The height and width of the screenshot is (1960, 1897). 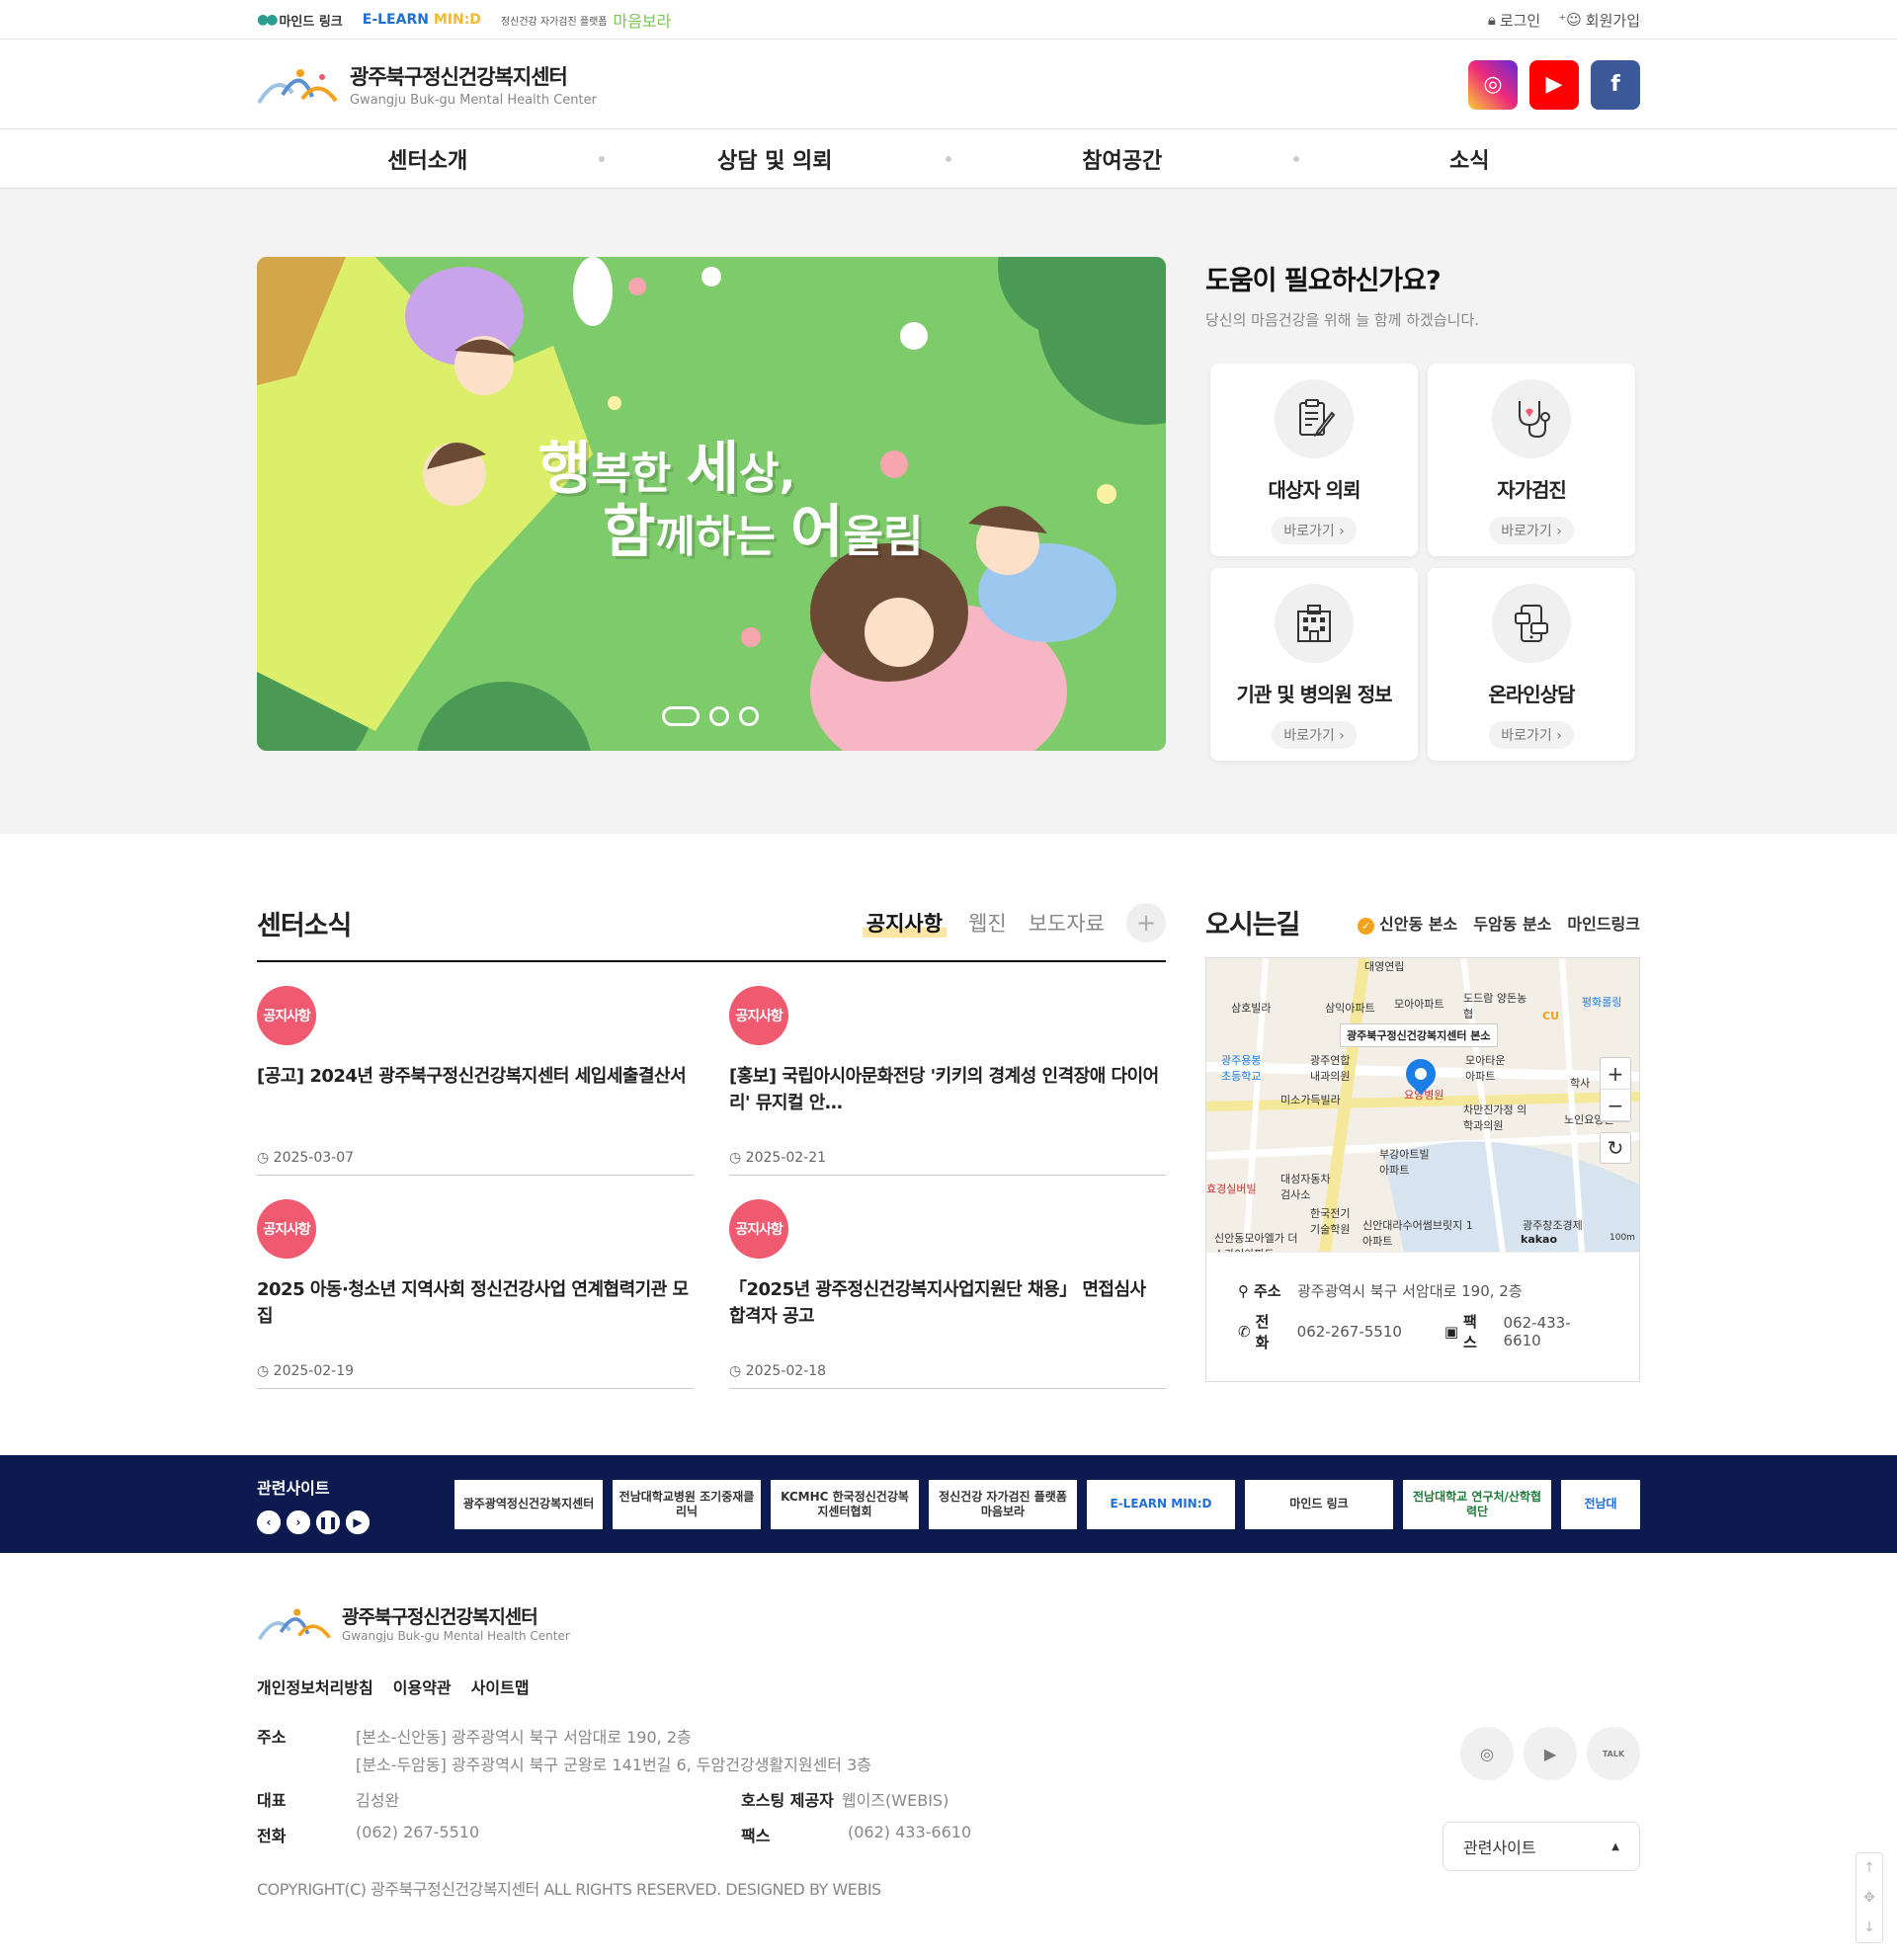 What do you see at coordinates (428, 159) in the screenshot?
I see `nav-center-intro: 센터소개` at bounding box center [428, 159].